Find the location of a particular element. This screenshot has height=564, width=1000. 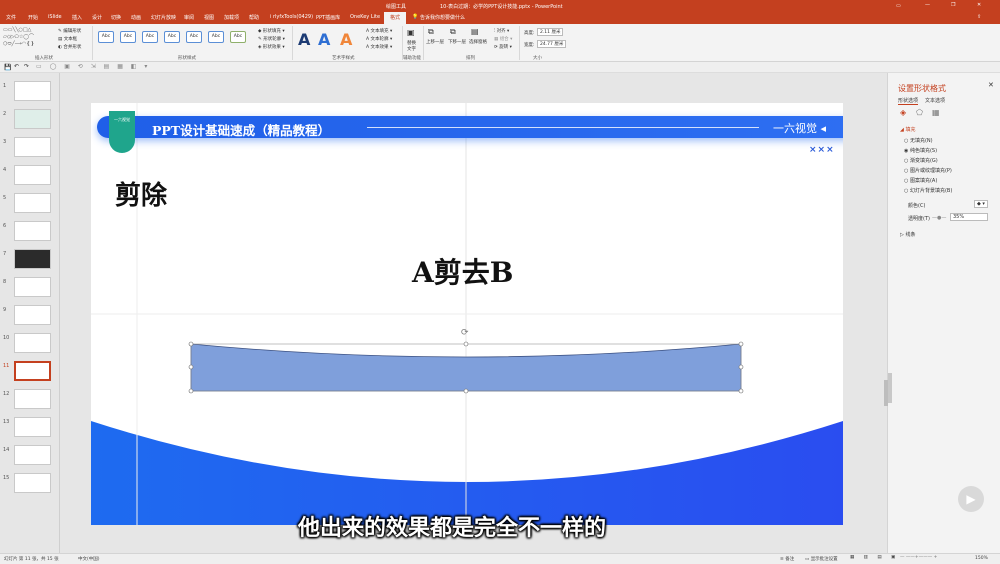

fill-option-pattern: ○ 图案填充(A) is located at coordinates (920, 180).